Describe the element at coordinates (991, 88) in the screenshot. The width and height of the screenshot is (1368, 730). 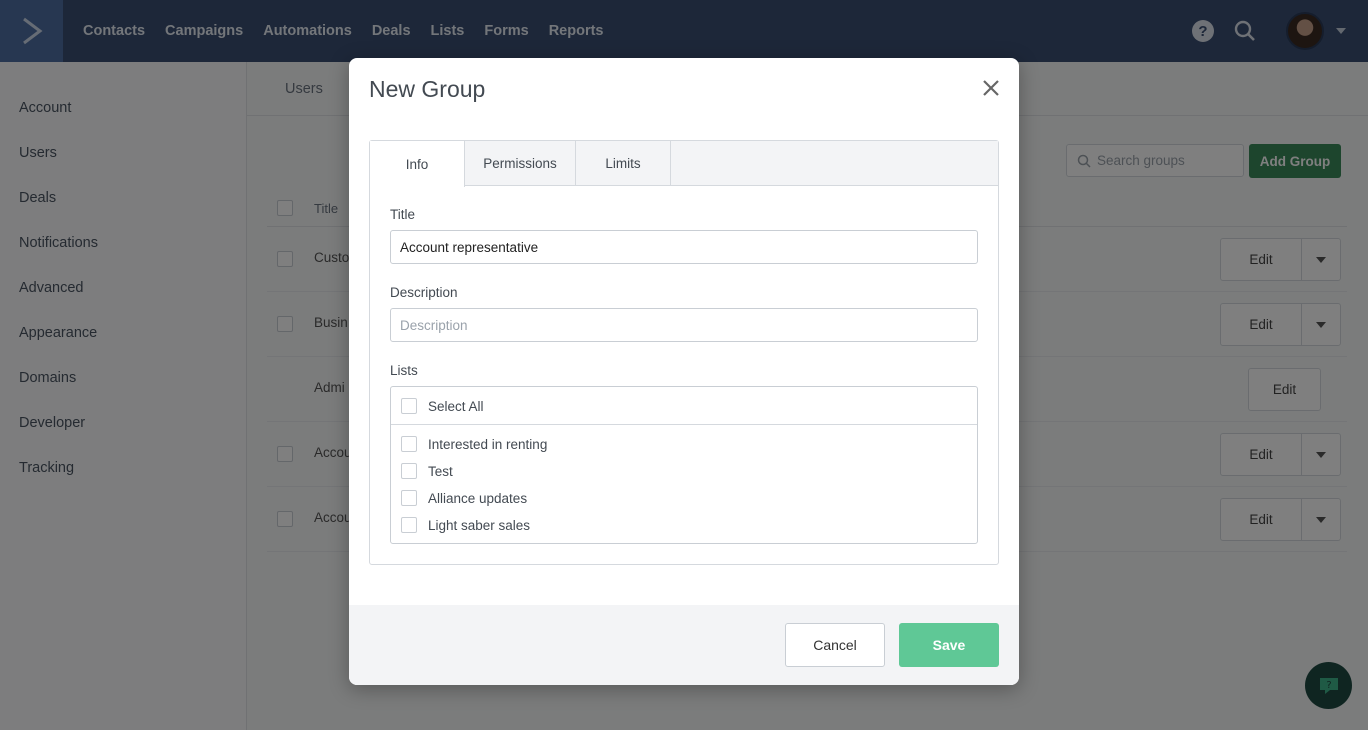
I see `close-icon` at that location.